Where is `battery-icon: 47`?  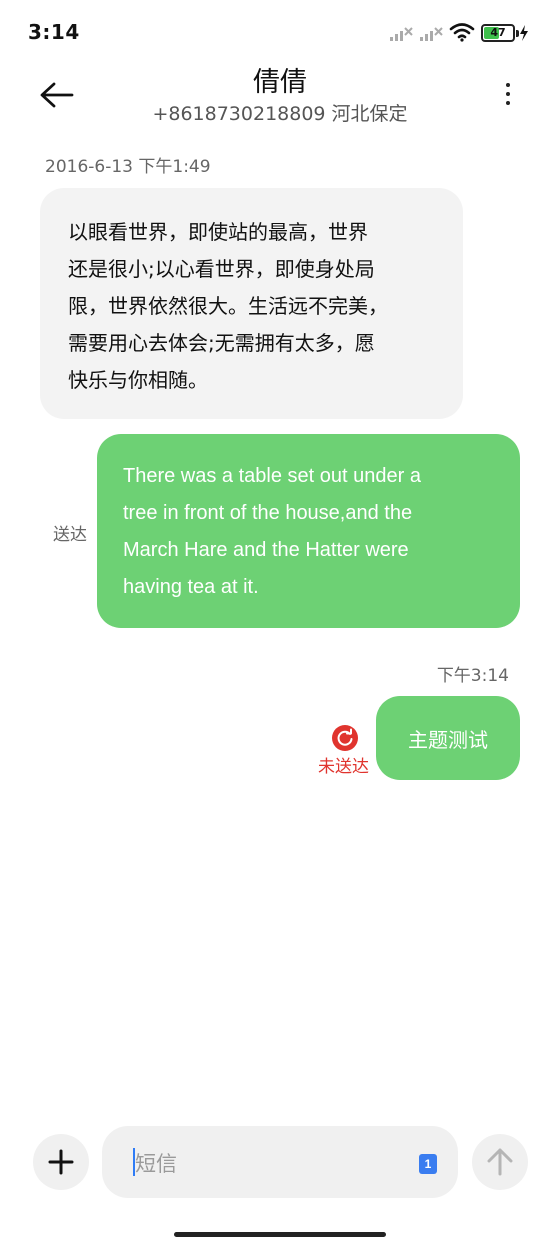
battery-icon: 47 is located at coordinates (500, 33).